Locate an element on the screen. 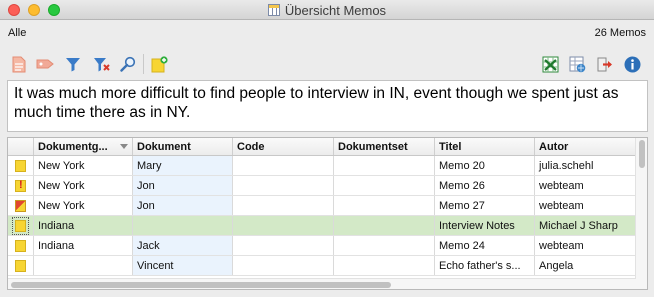  memo-triangle-icon is located at coordinates (20, 205).